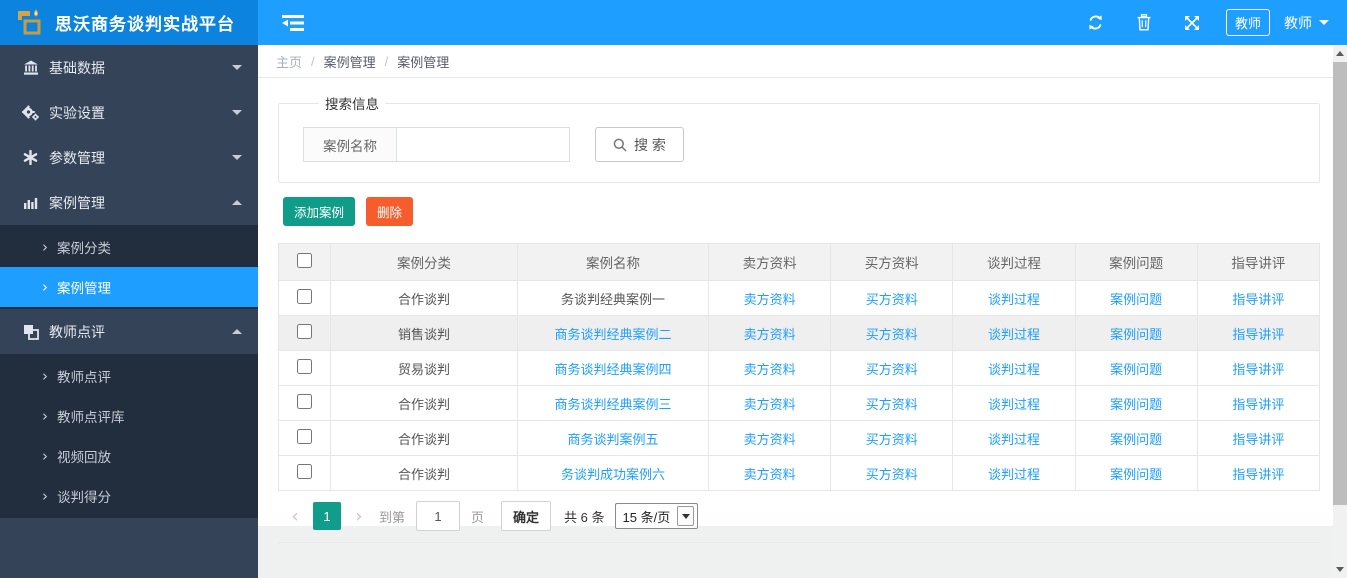 This screenshot has width=1347, height=578. I want to click on page-size-value: 15 条/页, so click(646, 517).